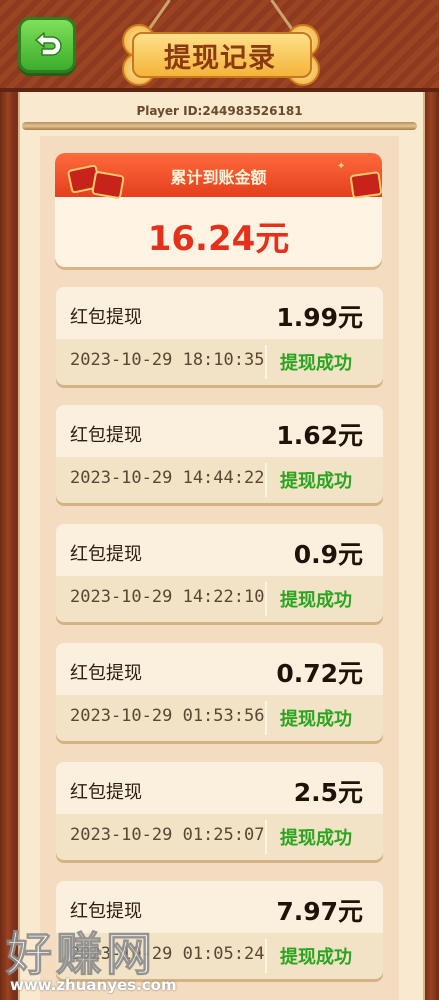 The height and width of the screenshot is (1000, 439). I want to click on back-button, so click(47, 45).